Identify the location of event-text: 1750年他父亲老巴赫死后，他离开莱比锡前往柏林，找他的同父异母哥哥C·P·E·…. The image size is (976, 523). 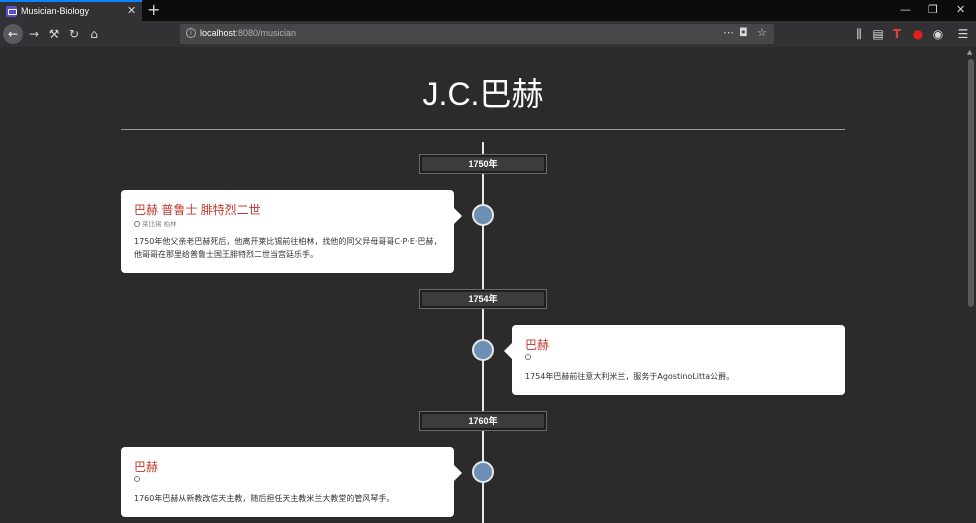
(288, 248).